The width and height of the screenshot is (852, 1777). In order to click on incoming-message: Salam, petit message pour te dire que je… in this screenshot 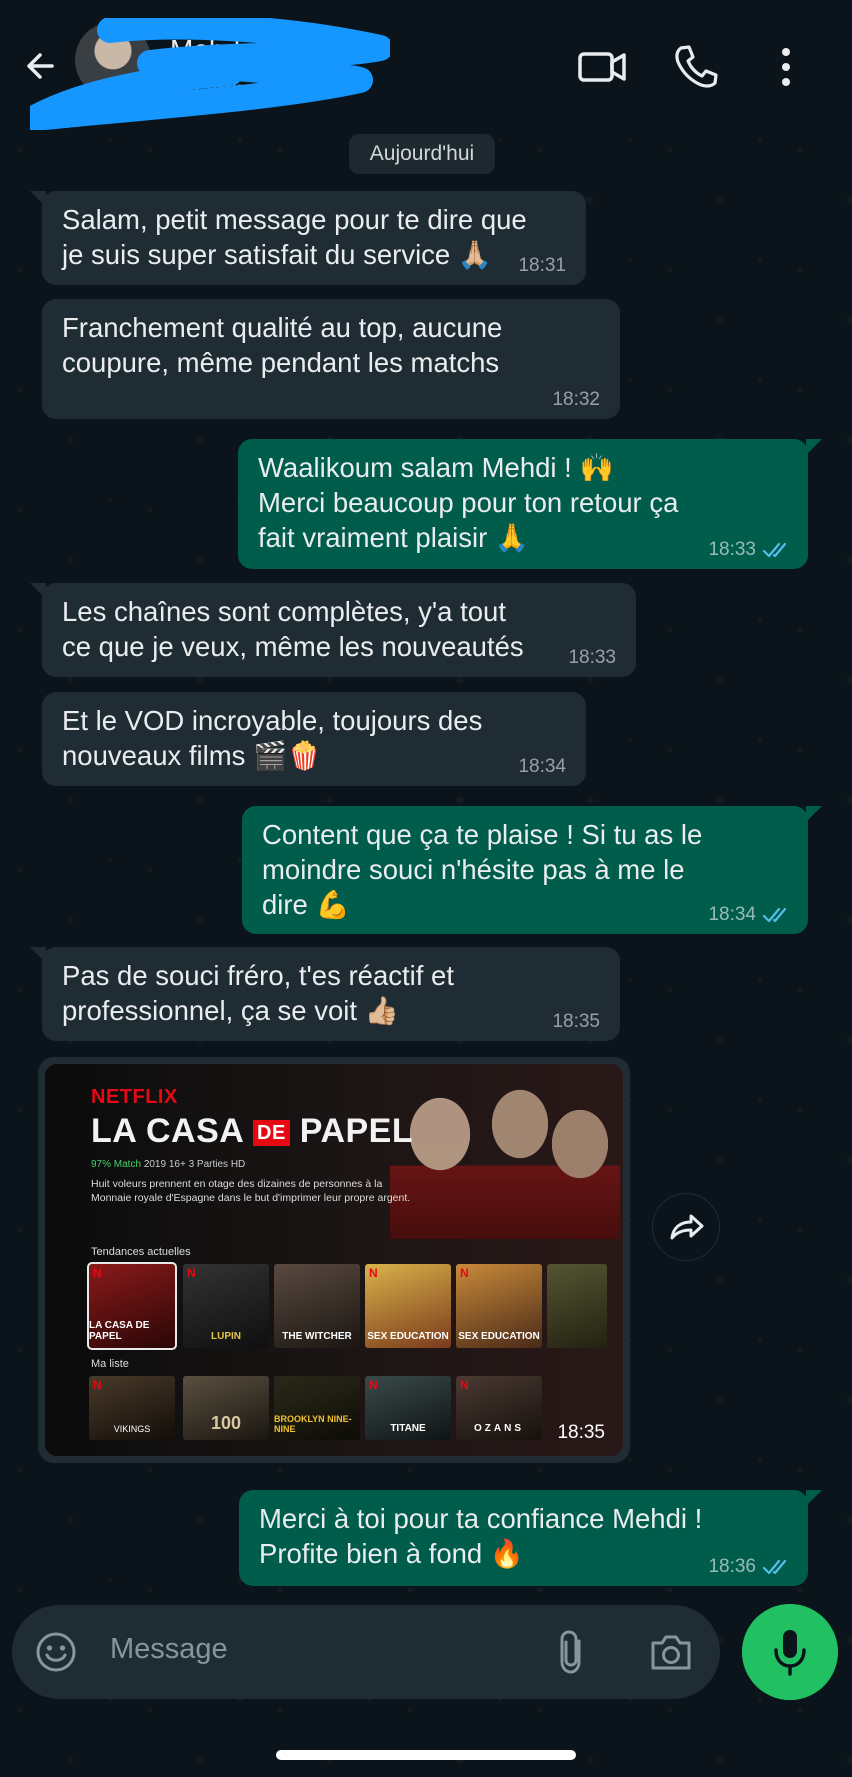, I will do `click(314, 238)`.